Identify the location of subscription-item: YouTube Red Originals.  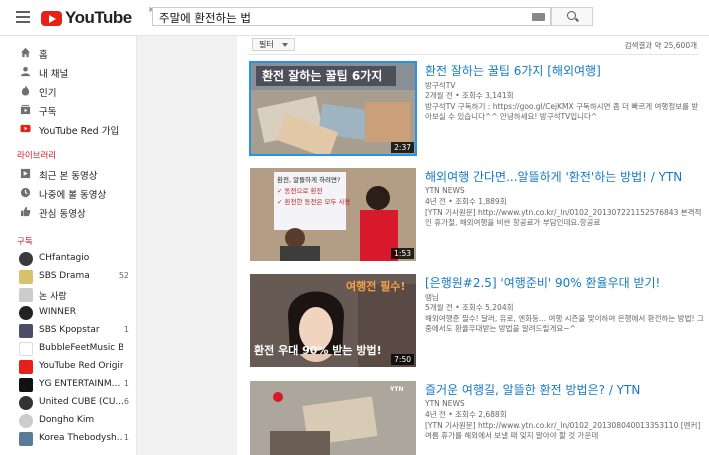
(68, 367).